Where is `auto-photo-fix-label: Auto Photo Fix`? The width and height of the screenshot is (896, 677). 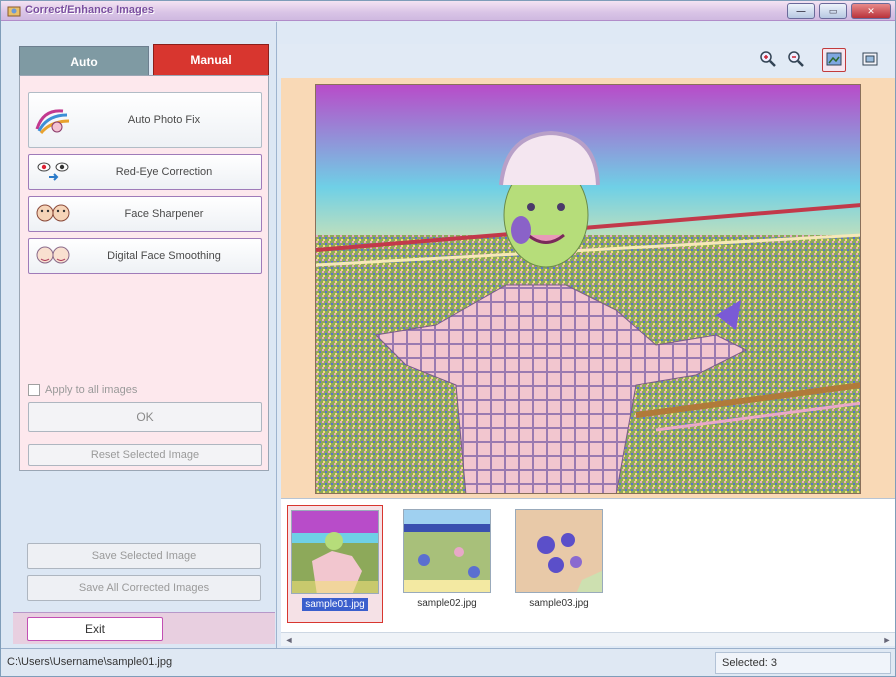 auto-photo-fix-label: Auto Photo Fix is located at coordinates (164, 120).